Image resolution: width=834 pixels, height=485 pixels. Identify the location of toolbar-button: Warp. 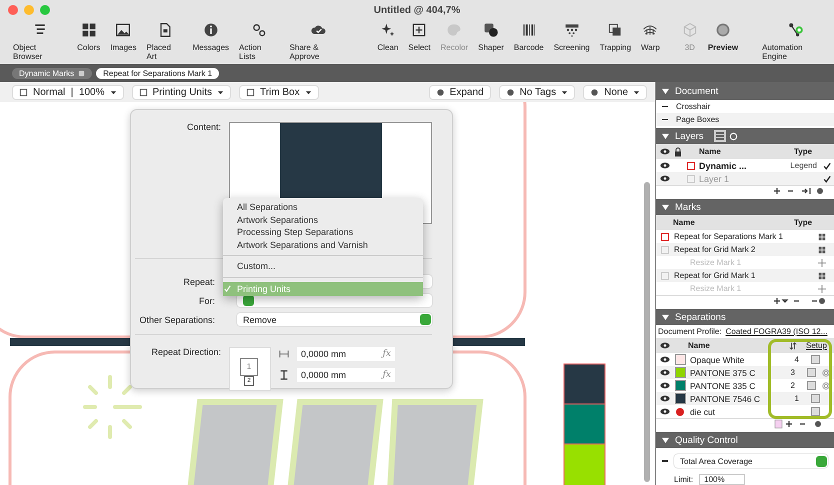
(650, 37).